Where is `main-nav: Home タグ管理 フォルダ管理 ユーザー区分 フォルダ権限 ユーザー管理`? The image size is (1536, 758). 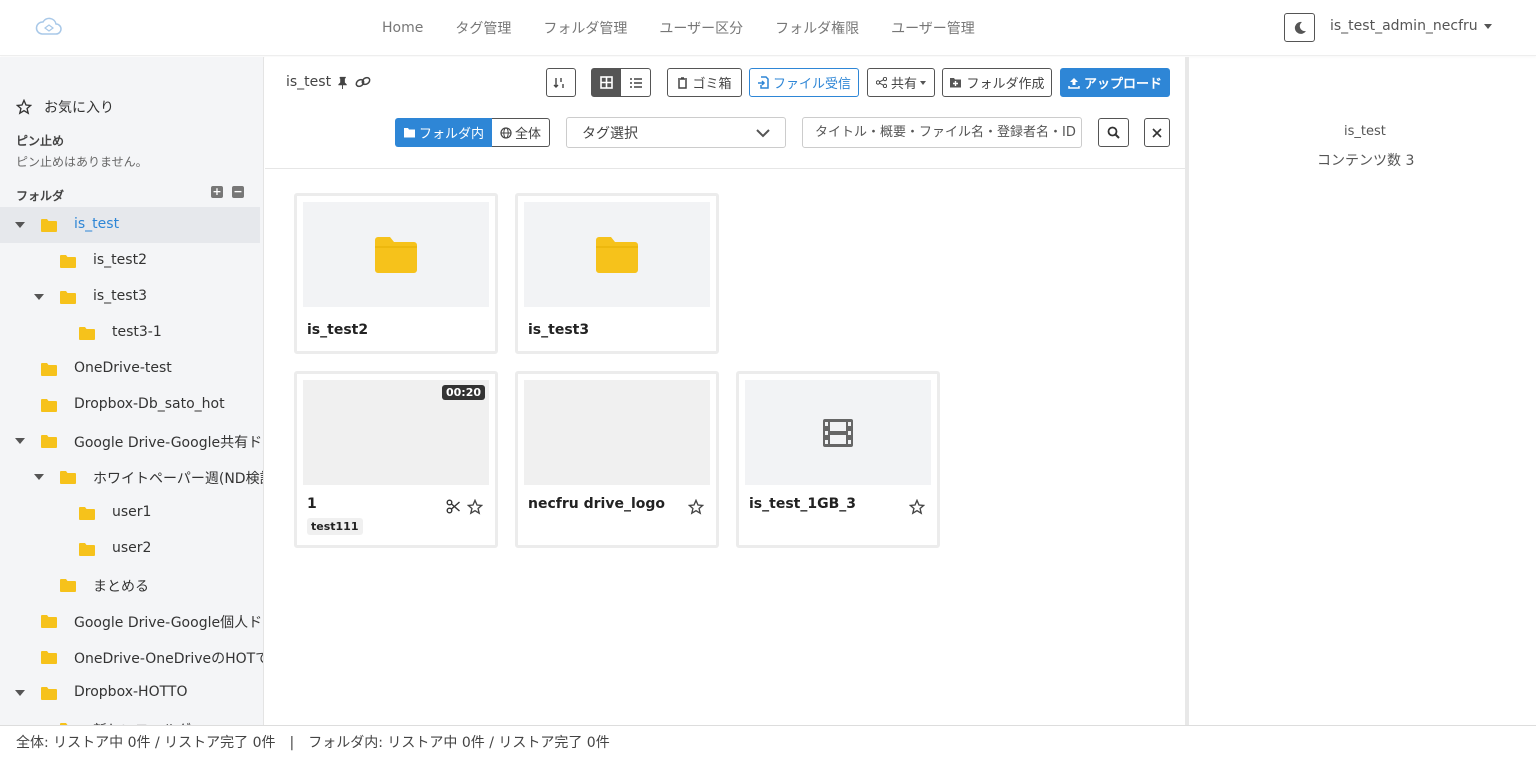 main-nav: Home タグ管理 フォルダ管理 ユーザー区分 フォルダ権限 ユーザー管理 is located at coordinates (678, 28).